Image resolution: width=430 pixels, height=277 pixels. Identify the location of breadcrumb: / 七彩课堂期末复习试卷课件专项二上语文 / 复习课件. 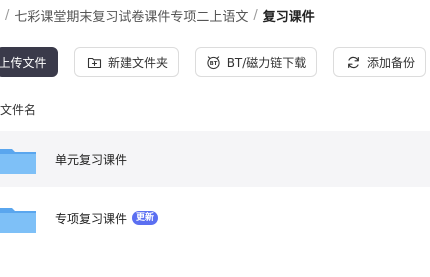
(157, 15).